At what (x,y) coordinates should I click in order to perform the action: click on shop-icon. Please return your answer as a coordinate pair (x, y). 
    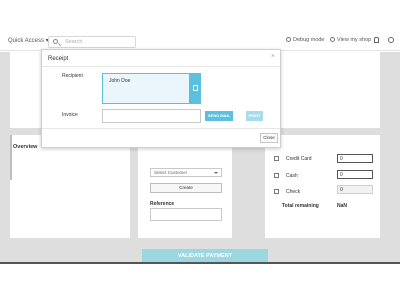
    Looking at the image, I should click on (332, 39).